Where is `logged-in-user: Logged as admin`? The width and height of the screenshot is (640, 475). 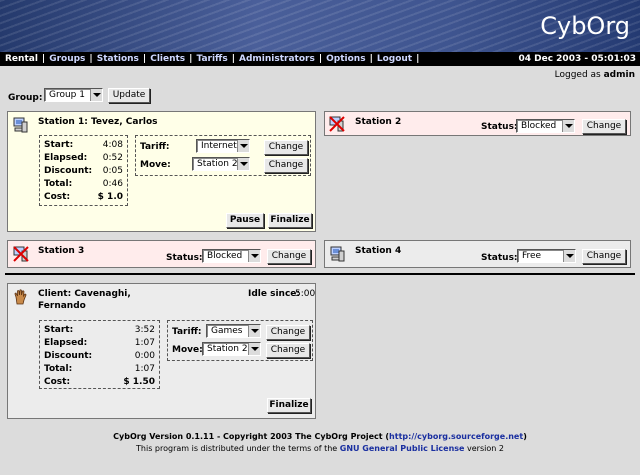 logged-in-user: Logged as admin is located at coordinates (595, 75).